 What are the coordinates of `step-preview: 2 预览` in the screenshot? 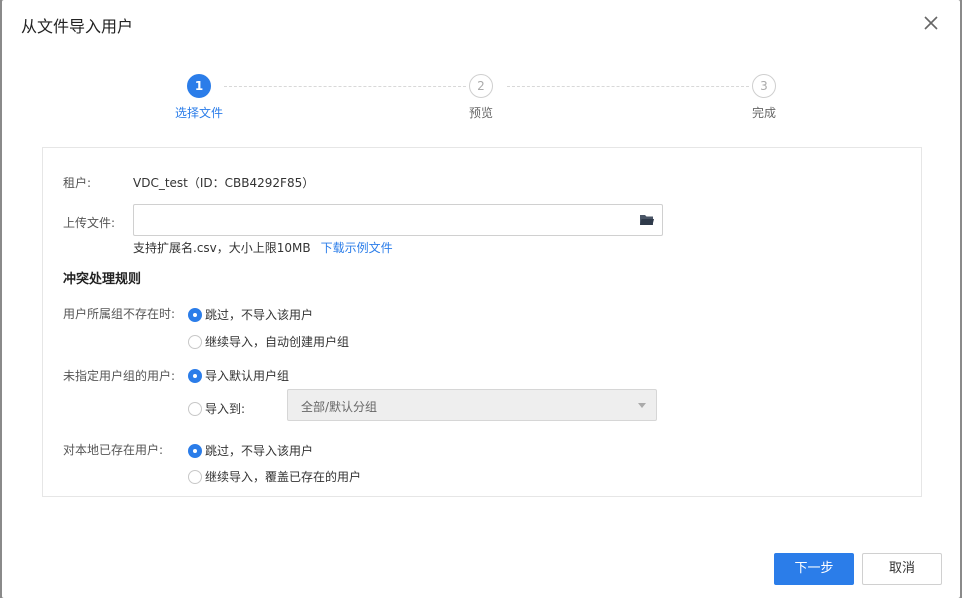 It's located at (481, 97).